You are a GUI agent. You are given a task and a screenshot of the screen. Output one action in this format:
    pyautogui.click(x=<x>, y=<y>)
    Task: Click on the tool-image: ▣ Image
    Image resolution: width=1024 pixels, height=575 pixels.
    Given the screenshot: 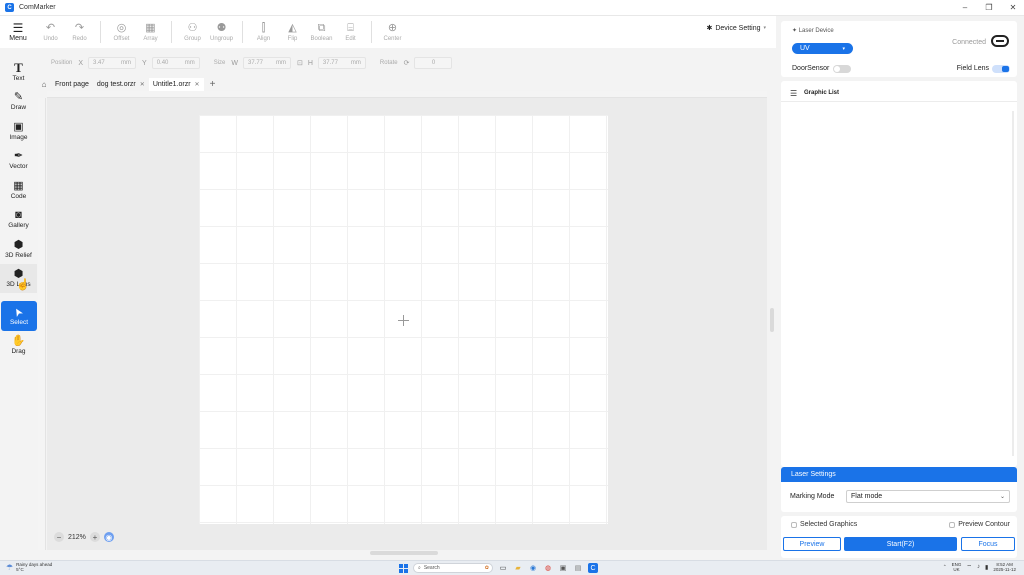 What is the action you would take?
    pyautogui.click(x=18, y=131)
    